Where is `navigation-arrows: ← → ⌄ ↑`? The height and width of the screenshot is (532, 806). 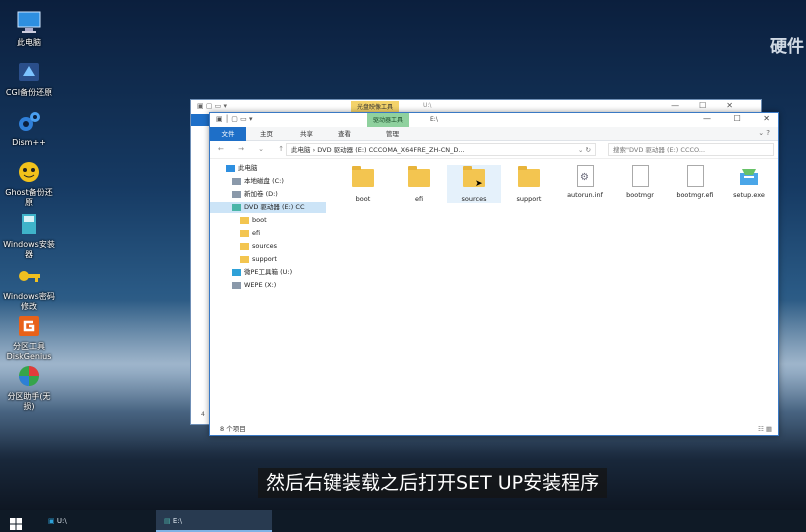 navigation-arrows: ← → ⌄ ↑ is located at coordinates (254, 149).